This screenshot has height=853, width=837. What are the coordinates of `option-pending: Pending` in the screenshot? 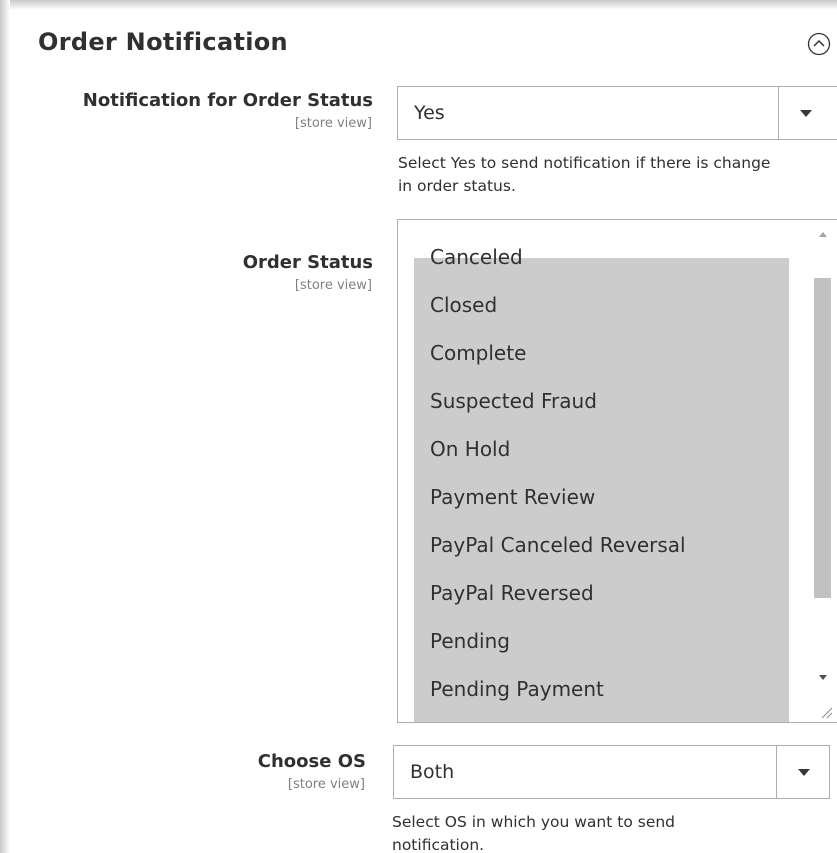 It's located at (470, 641).